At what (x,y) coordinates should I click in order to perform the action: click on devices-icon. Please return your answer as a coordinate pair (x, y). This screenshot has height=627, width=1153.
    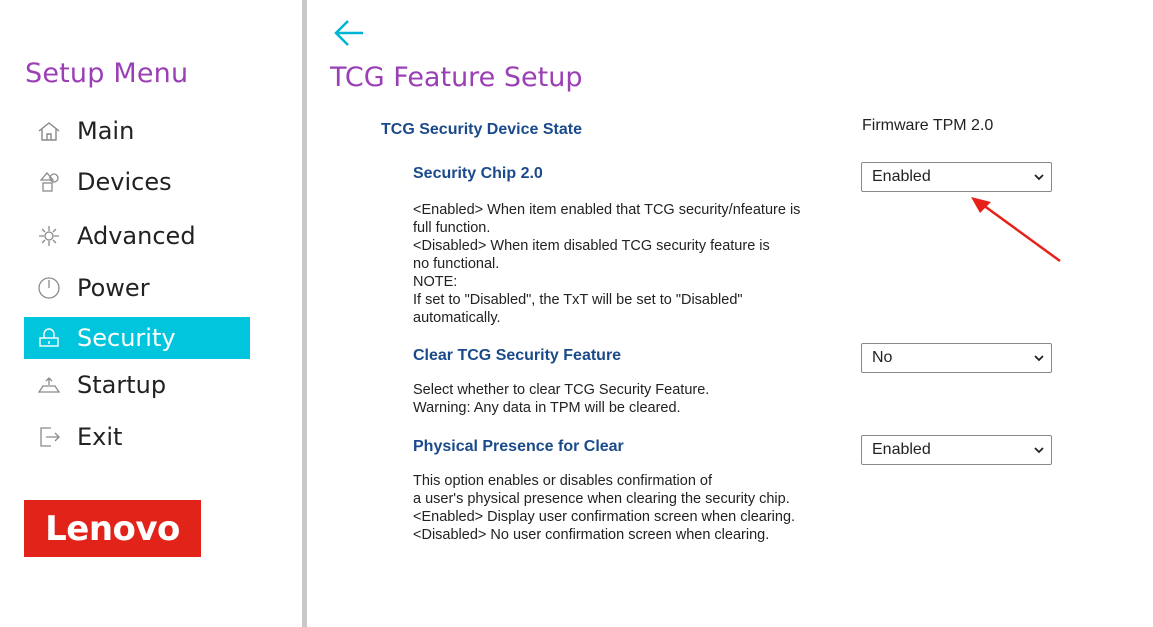
    Looking at the image, I should click on (49, 182).